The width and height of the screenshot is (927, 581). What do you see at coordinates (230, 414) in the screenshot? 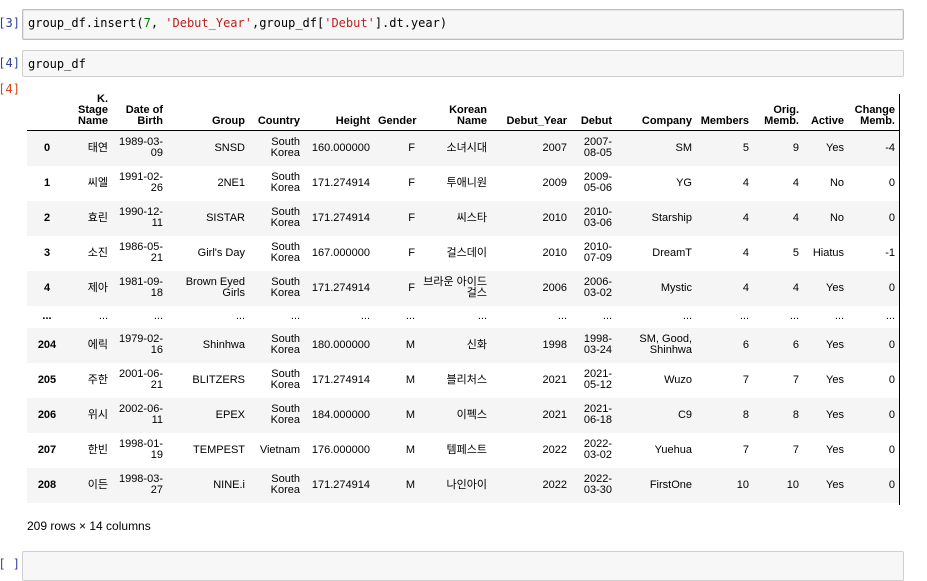
I see `table-cell: EPEX` at bounding box center [230, 414].